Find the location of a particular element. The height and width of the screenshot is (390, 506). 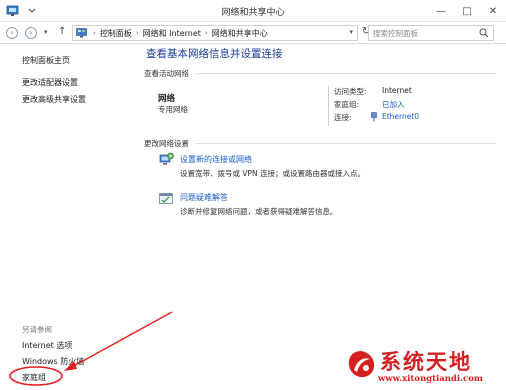

search-input is located at coordinates (425, 33).